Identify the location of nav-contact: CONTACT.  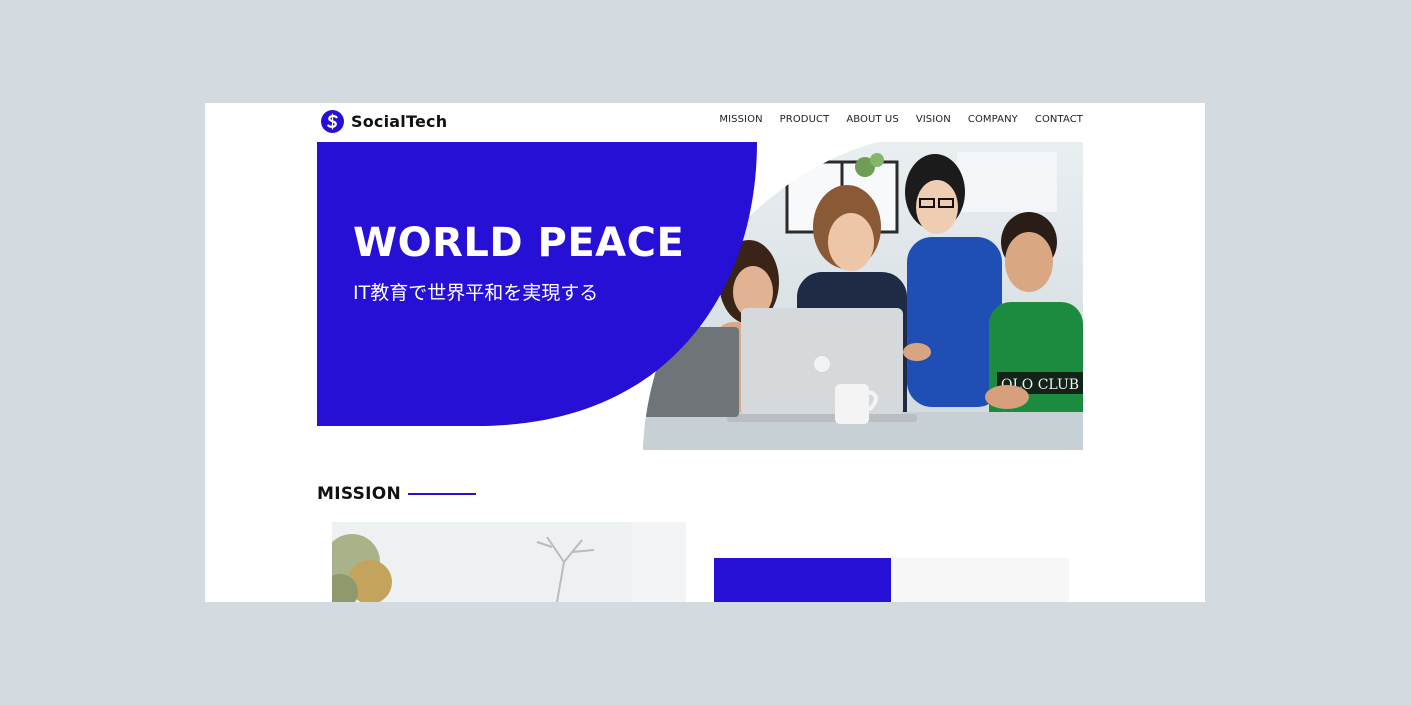
(1059, 119).